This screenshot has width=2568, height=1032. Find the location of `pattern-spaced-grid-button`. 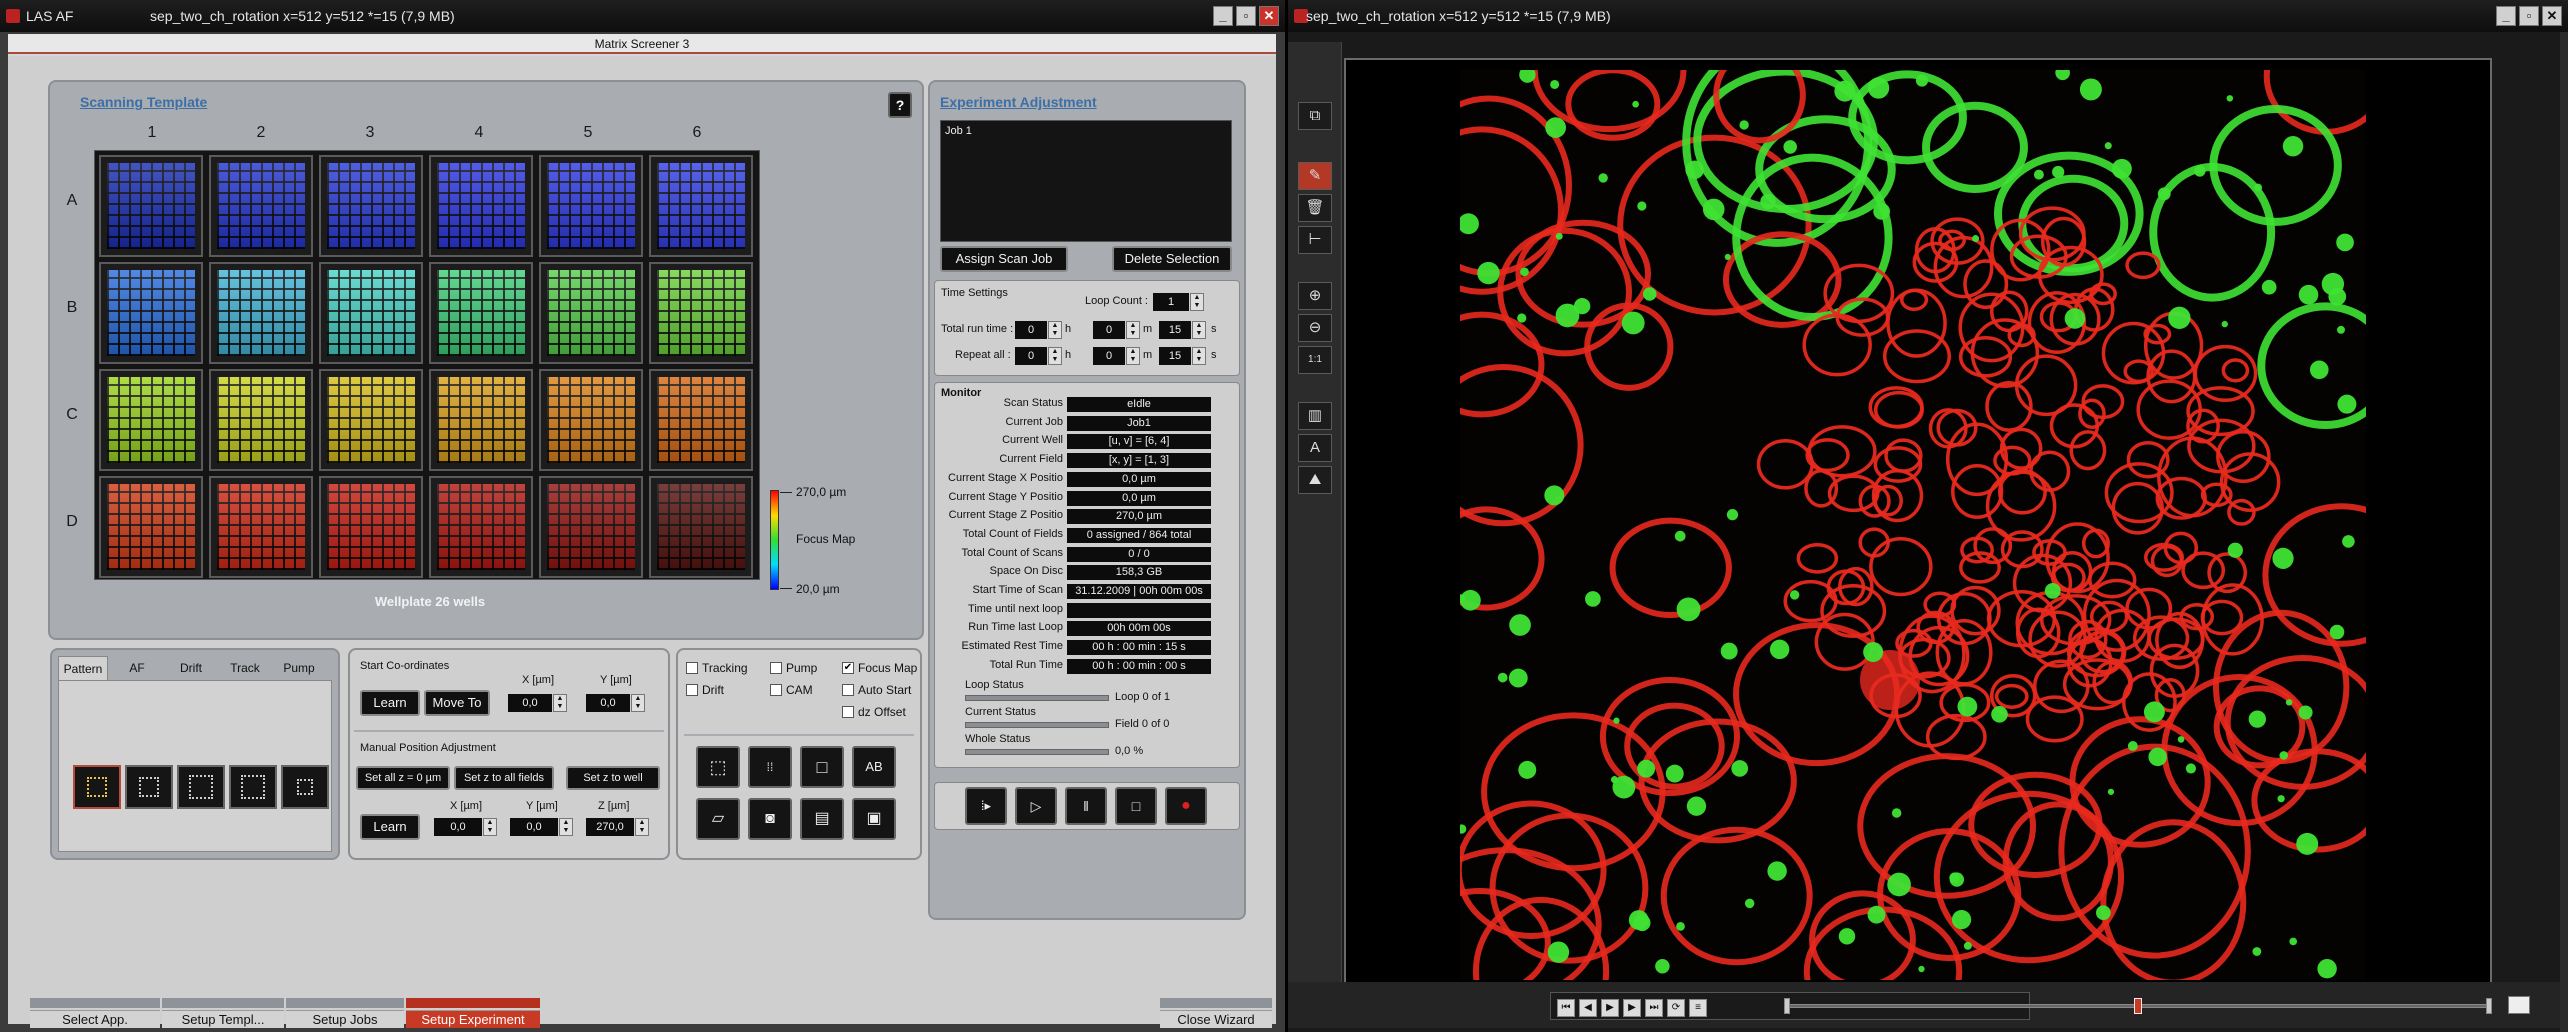

pattern-spaced-grid-button is located at coordinates (201, 787).